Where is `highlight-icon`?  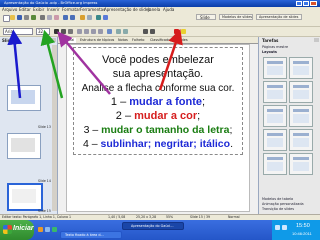 highlight-icon is located at coordinates (183, 31).